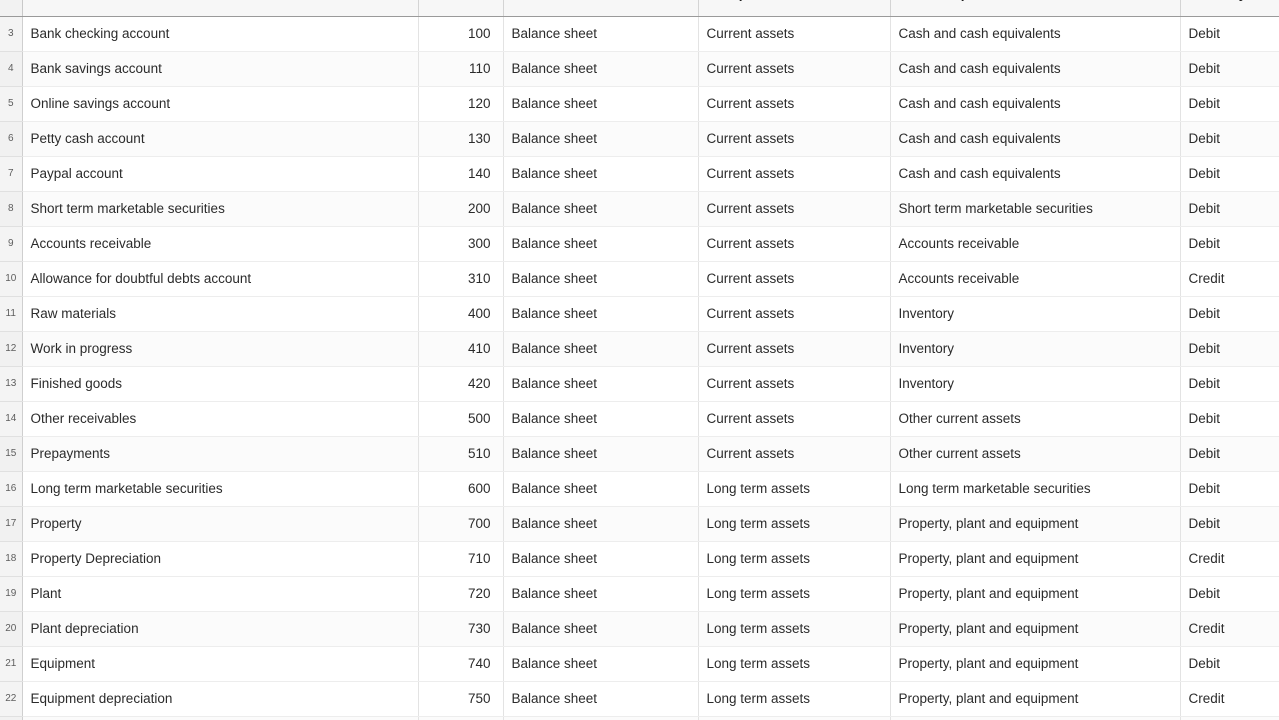 This screenshot has height=720, width=1279. What do you see at coordinates (11, 104) in the screenshot?
I see `row-number-cell: 5` at bounding box center [11, 104].